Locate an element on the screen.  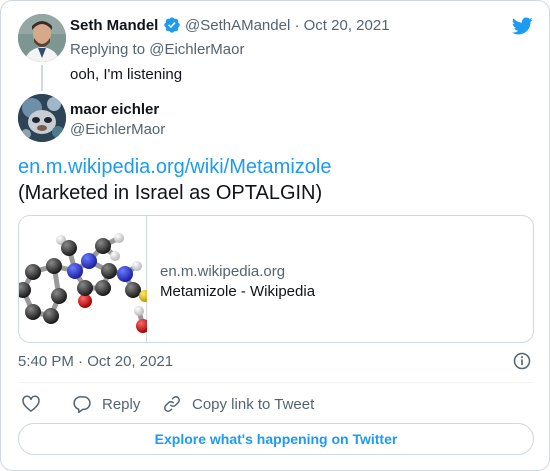
copy-link-button: Copy link to Tweet is located at coordinates (238, 404).